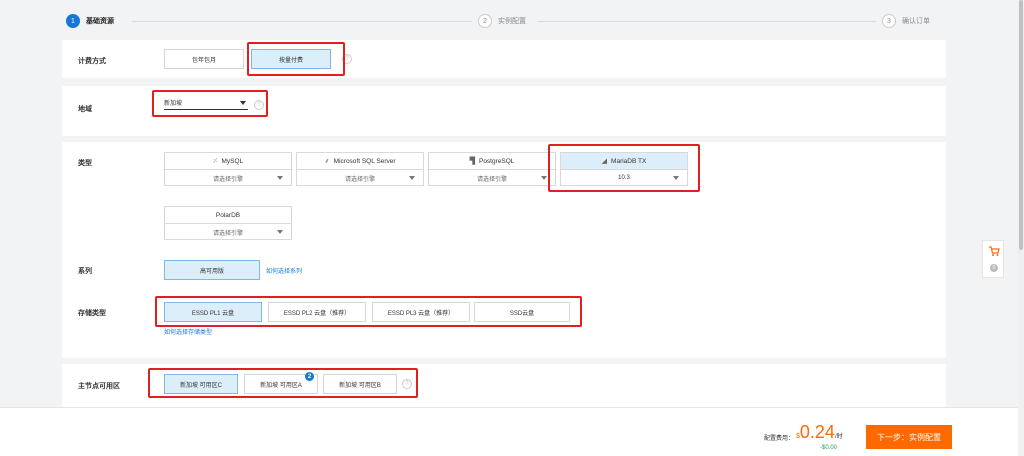 Image resolution: width=1024 pixels, height=456 pixels. I want to click on mariadb-icon: ◢, so click(604, 161).